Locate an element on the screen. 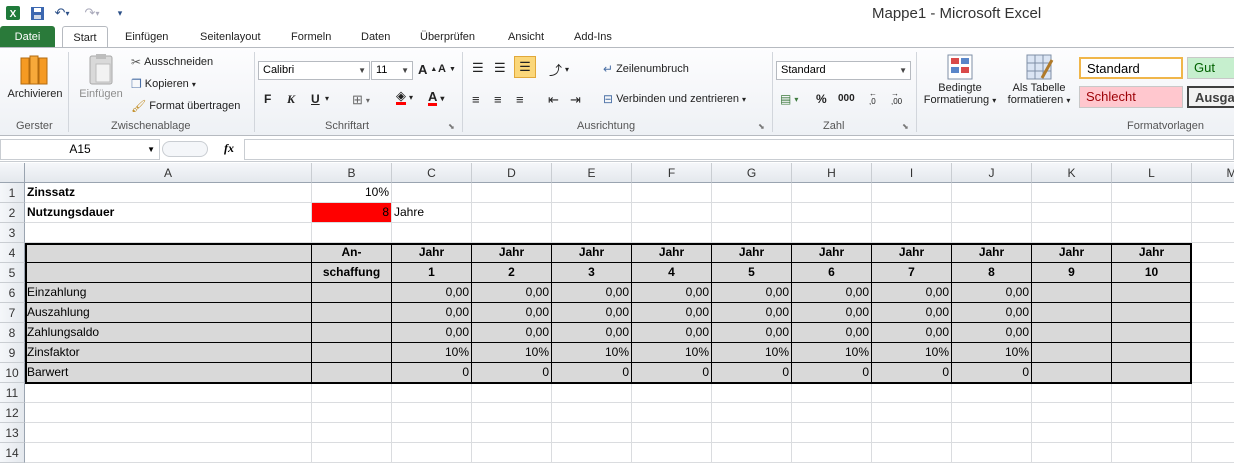 Image resolution: width=1234 pixels, height=470 pixels. cell-c5: 1 is located at coordinates (432, 273).